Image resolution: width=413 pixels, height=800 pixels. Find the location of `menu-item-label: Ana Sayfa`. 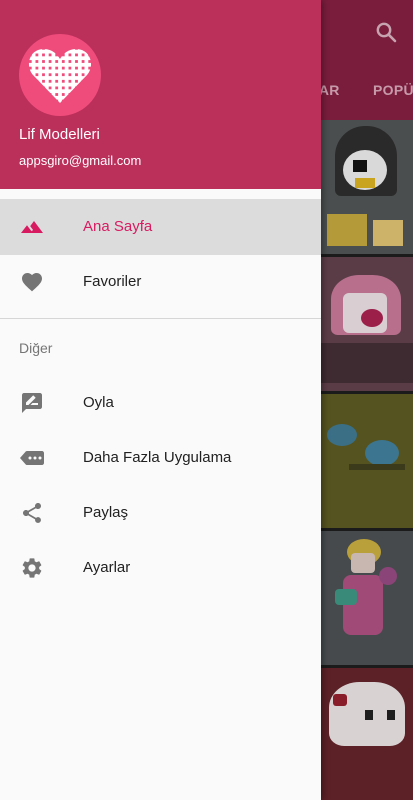

menu-item-label: Ana Sayfa is located at coordinates (118, 226).